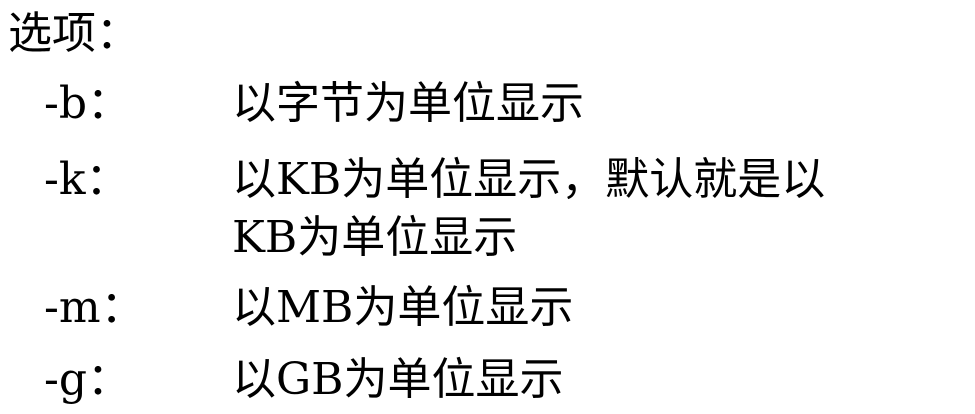 The width and height of the screenshot is (975, 414). I want to click on option-key: -k：, so click(87, 179).